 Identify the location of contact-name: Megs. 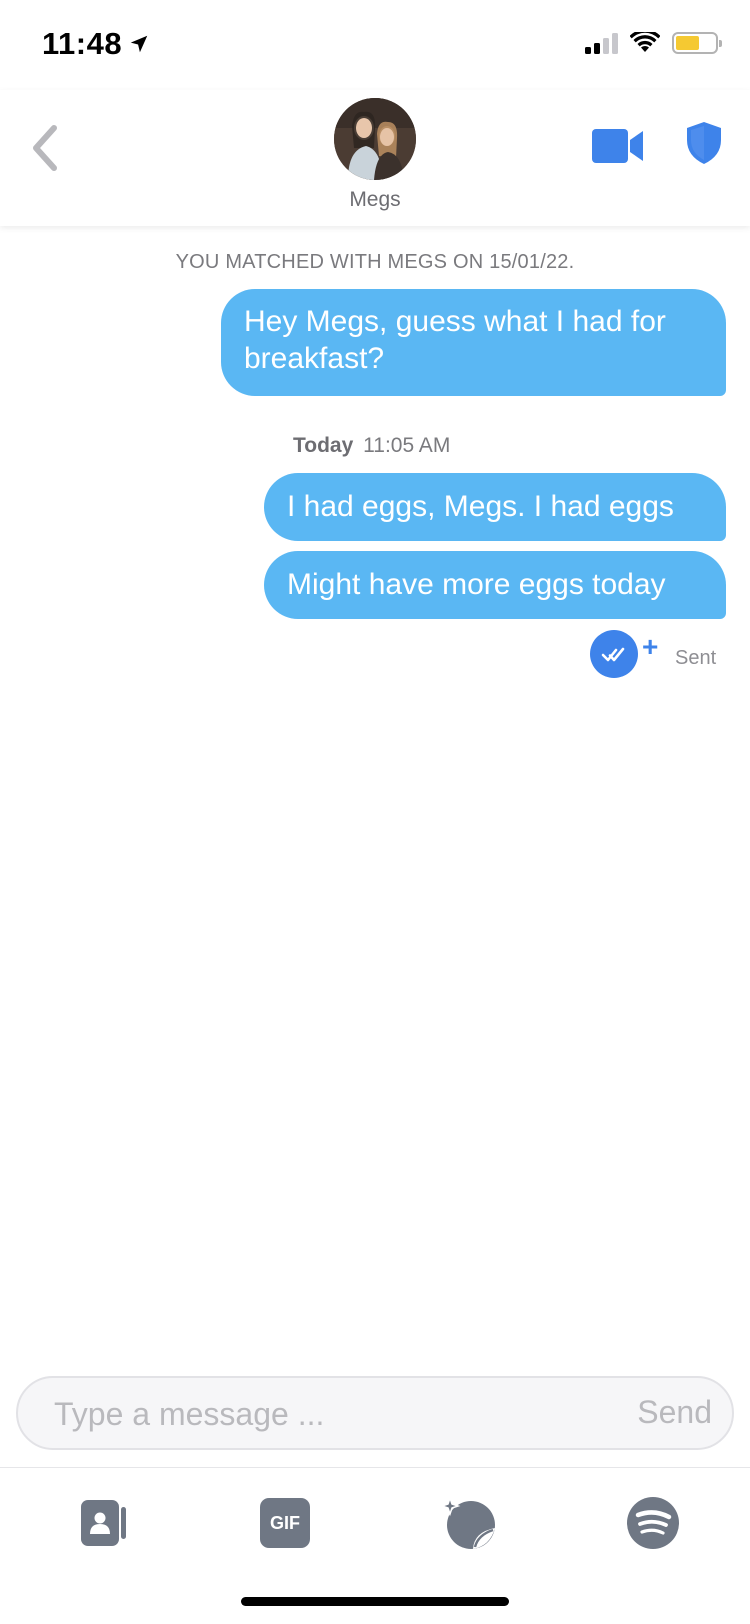
(375, 200).